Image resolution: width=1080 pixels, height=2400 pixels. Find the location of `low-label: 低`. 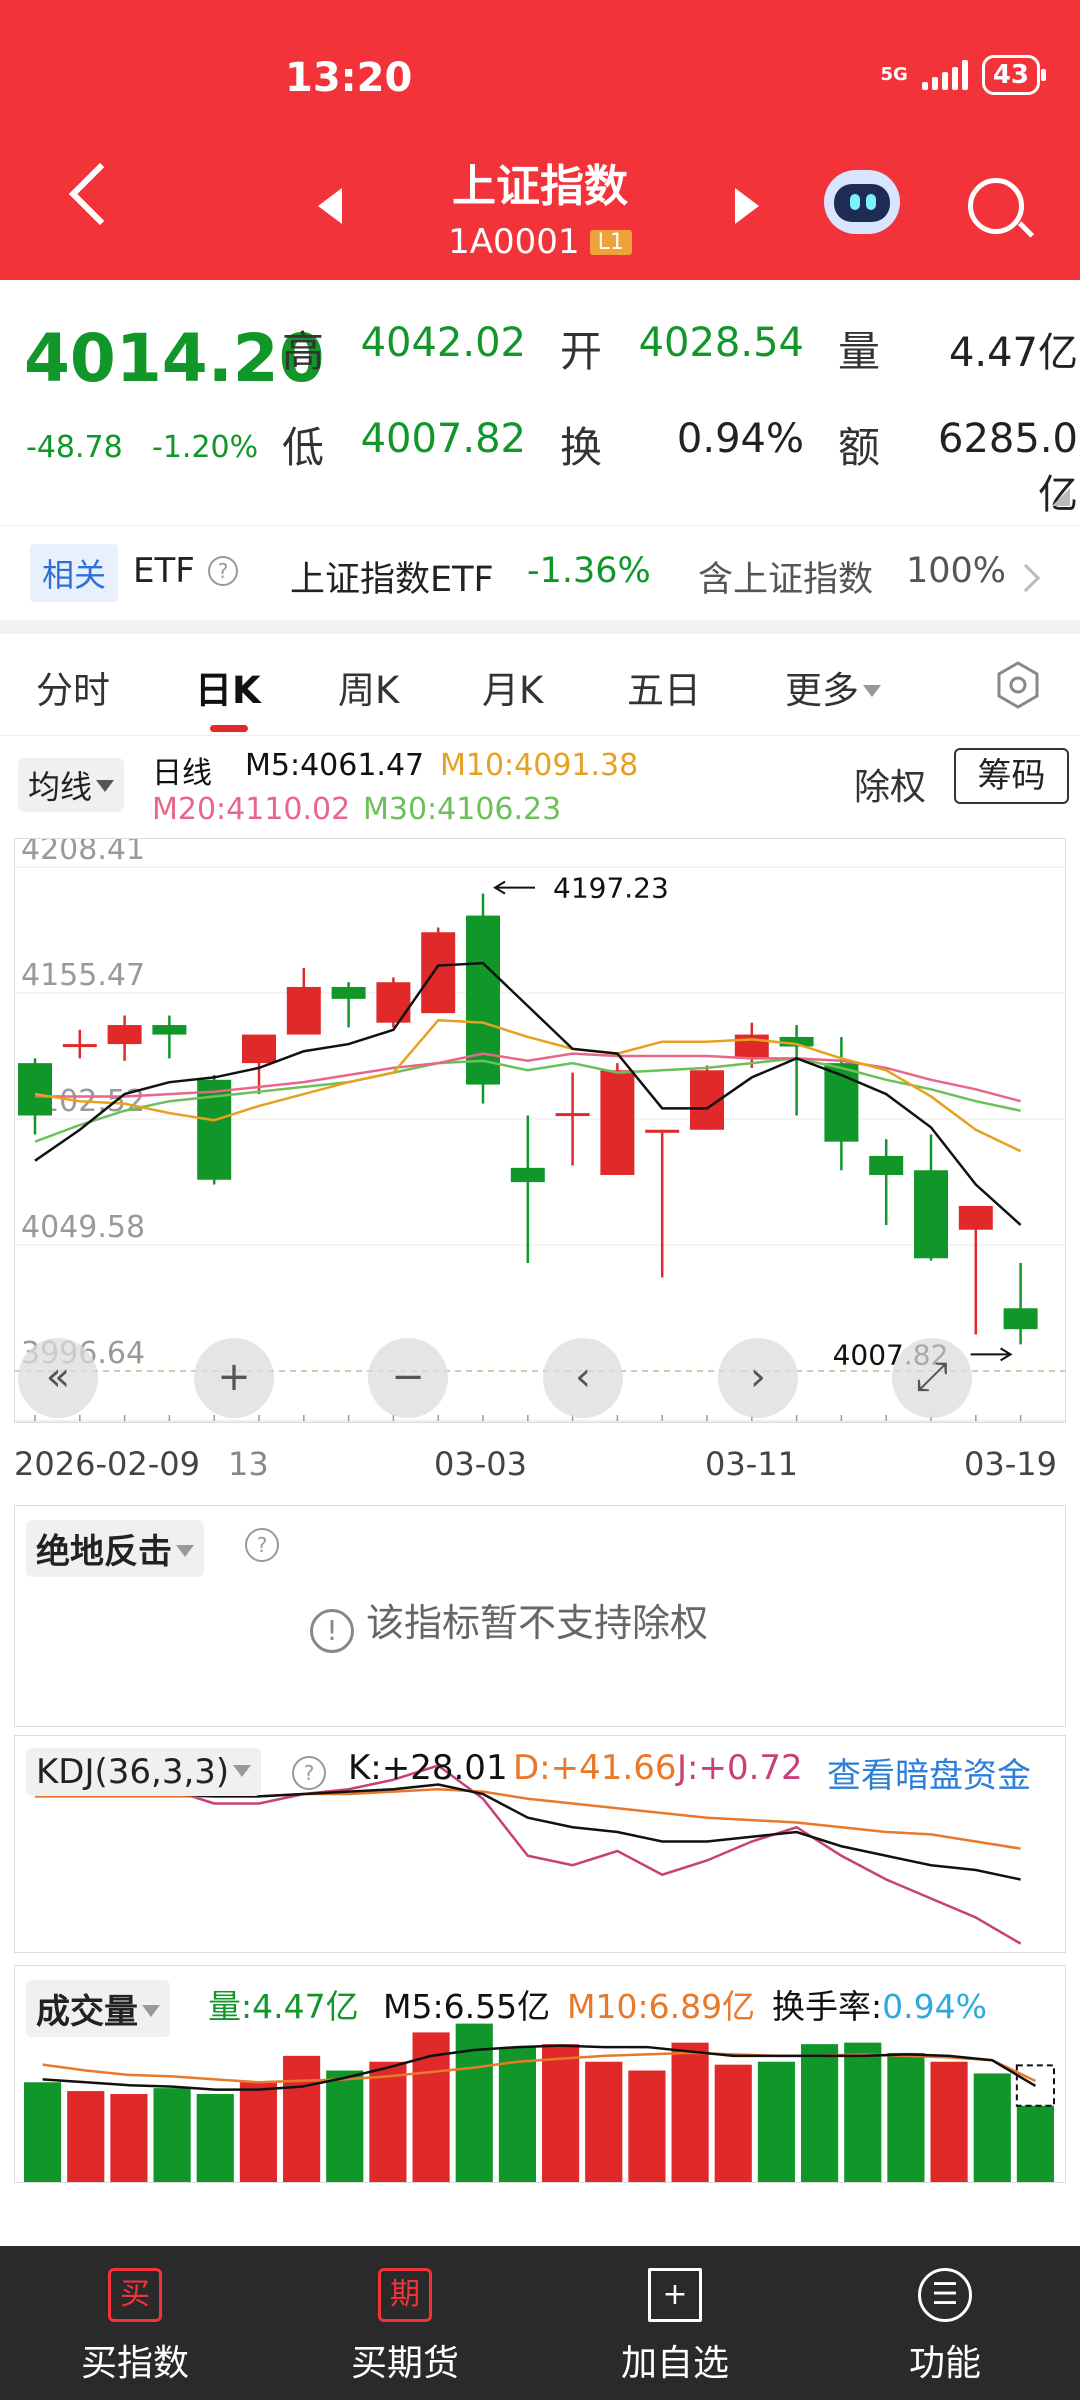

low-label: 低 is located at coordinates (303, 447).